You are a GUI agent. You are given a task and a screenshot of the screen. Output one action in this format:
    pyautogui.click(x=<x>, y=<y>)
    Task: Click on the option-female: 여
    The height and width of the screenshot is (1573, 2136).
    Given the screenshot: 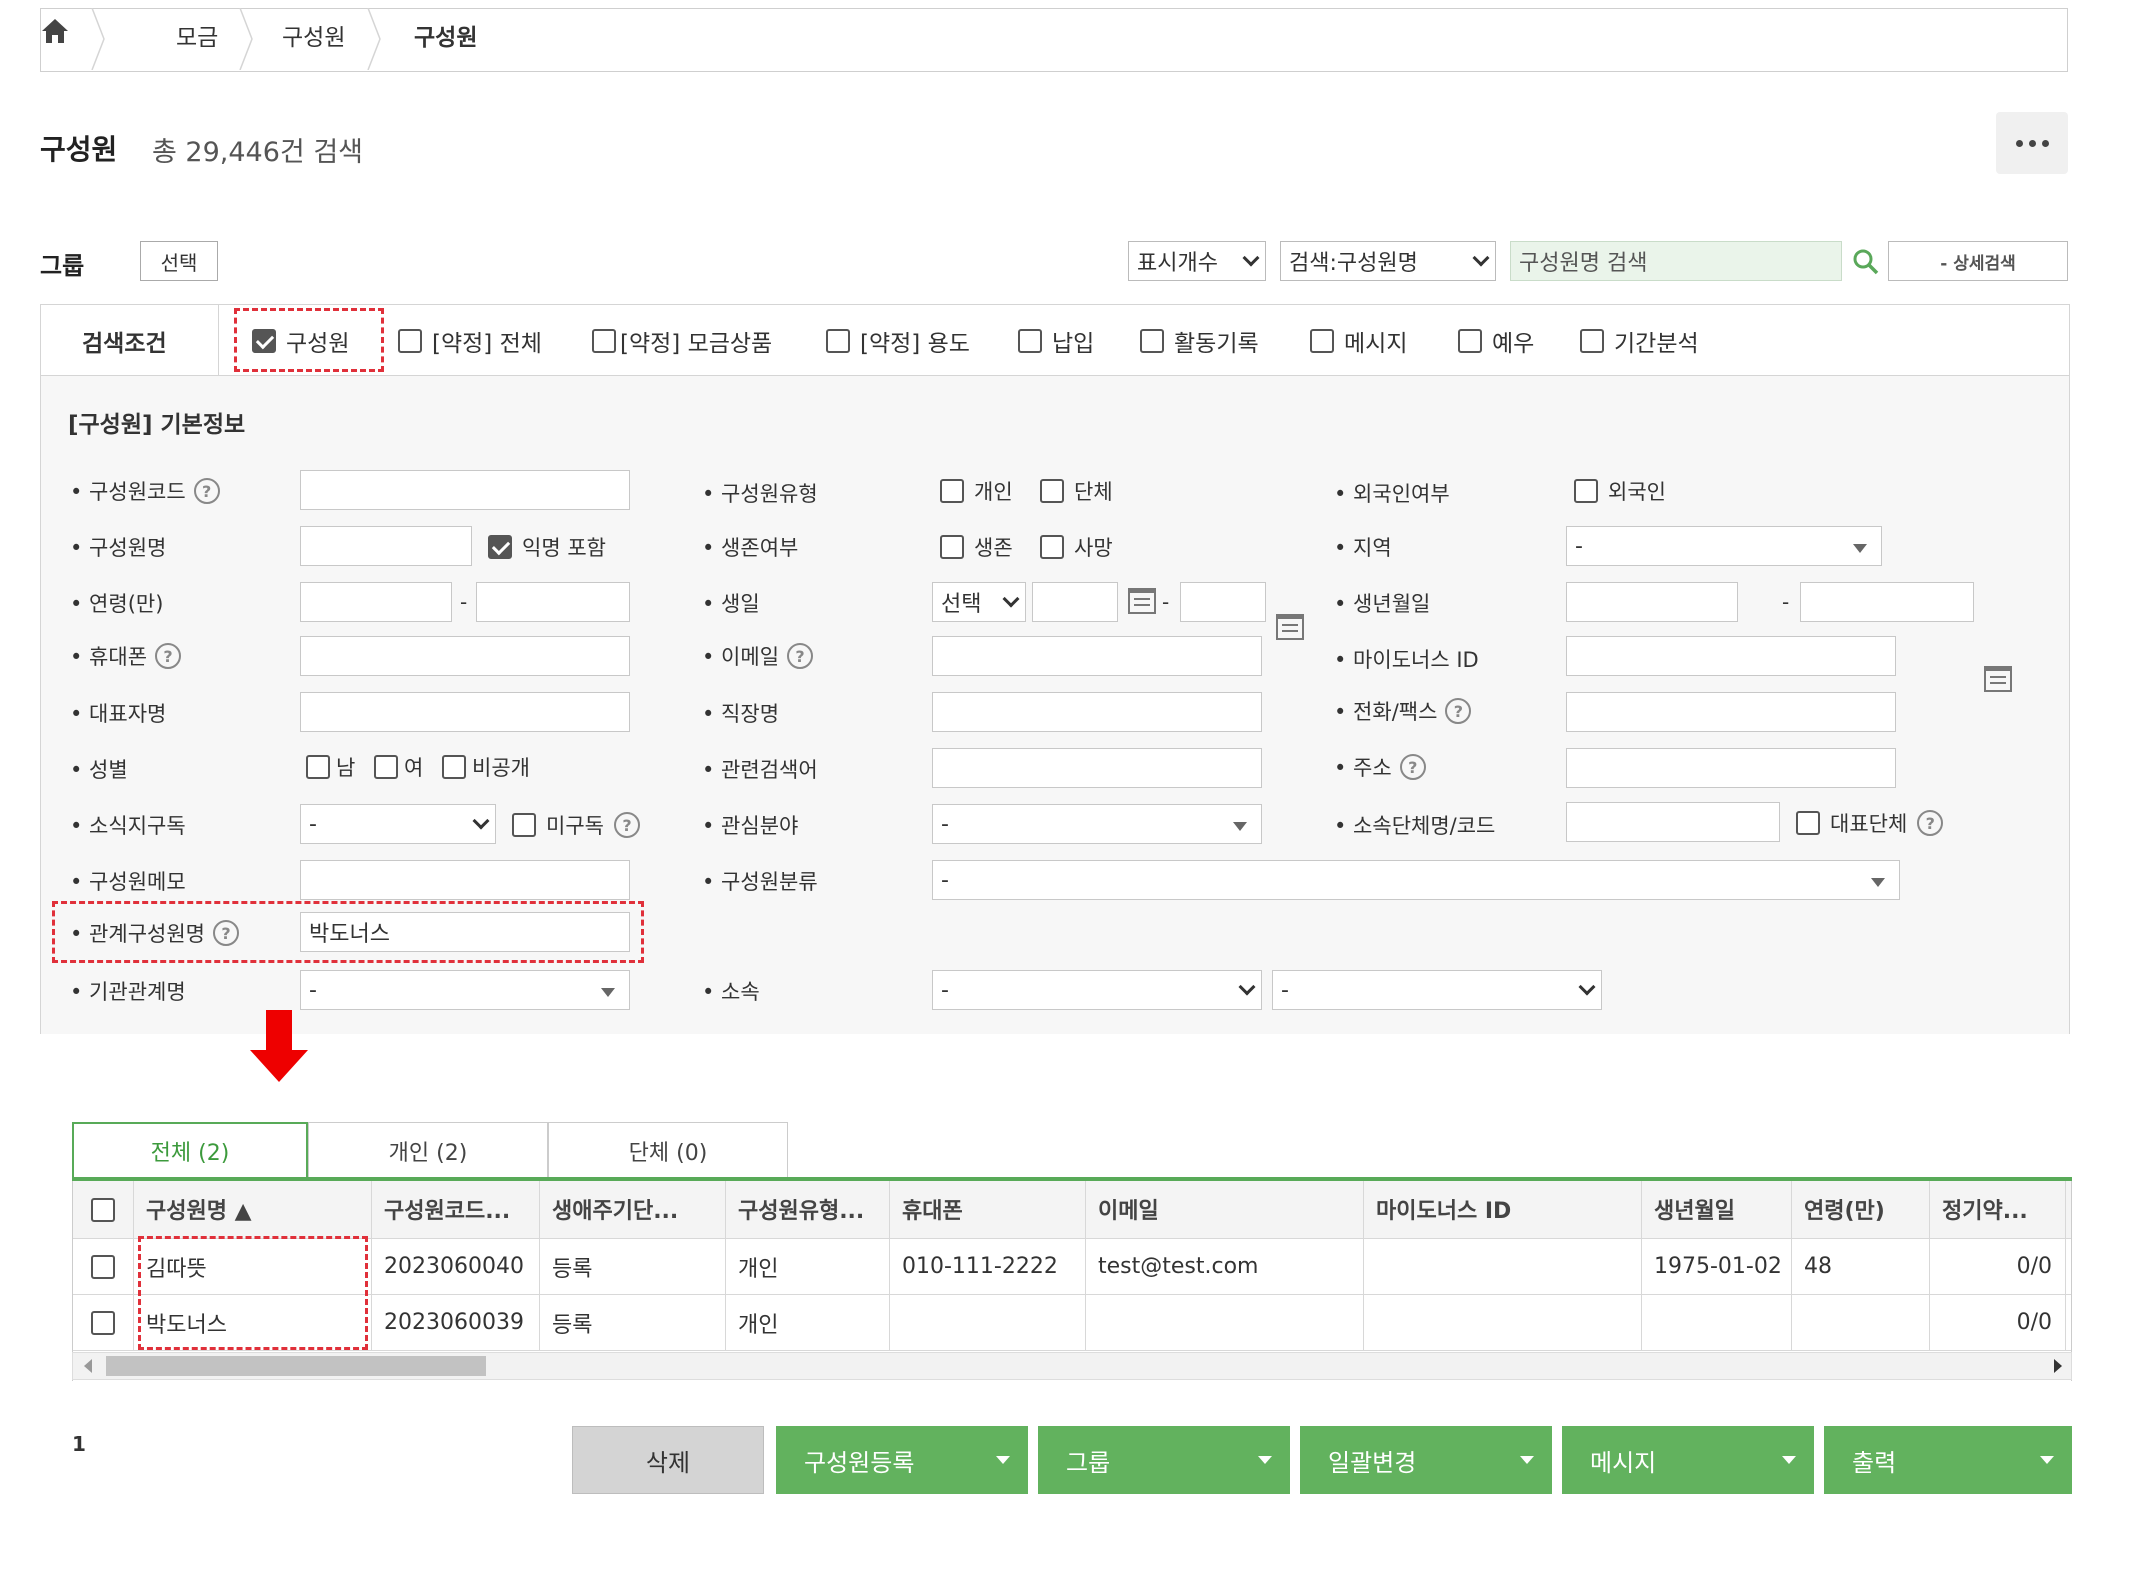 What is the action you would take?
    pyautogui.click(x=398, y=767)
    